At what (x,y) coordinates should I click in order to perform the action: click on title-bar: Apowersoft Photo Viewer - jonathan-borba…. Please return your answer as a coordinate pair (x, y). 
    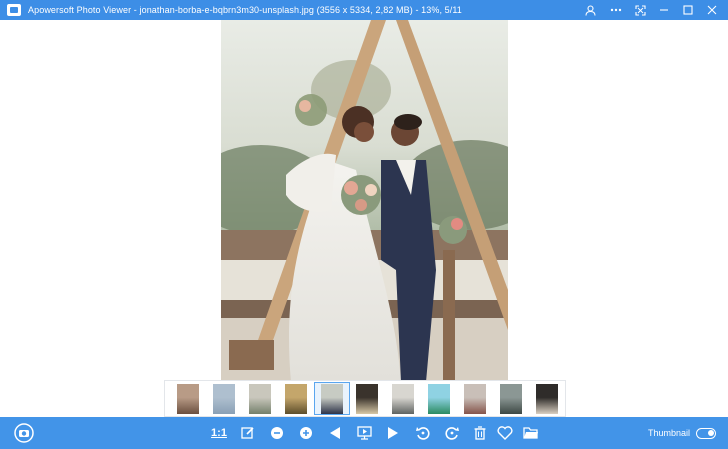
    Looking at the image, I should click on (364, 10).